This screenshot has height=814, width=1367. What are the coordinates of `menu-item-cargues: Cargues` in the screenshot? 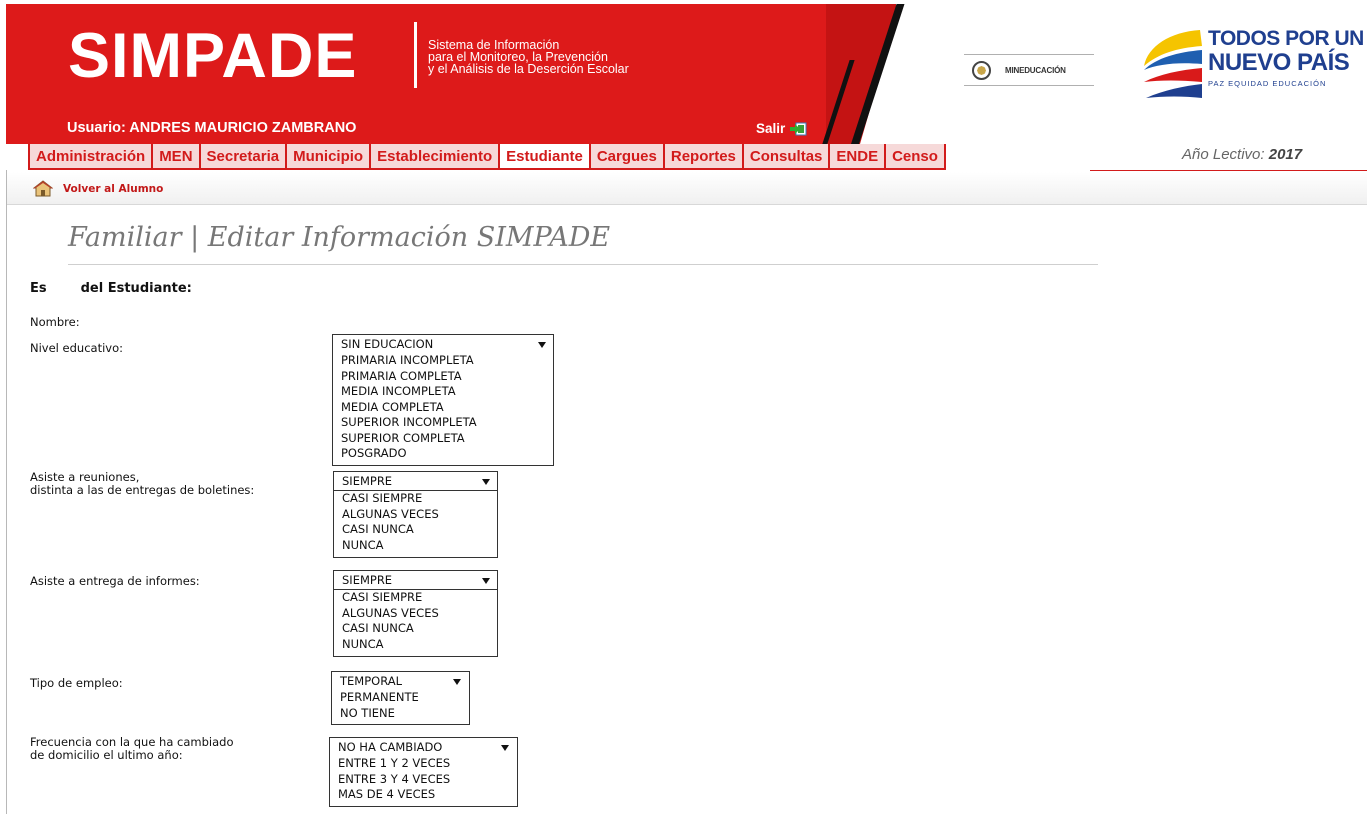 It's located at (628, 156).